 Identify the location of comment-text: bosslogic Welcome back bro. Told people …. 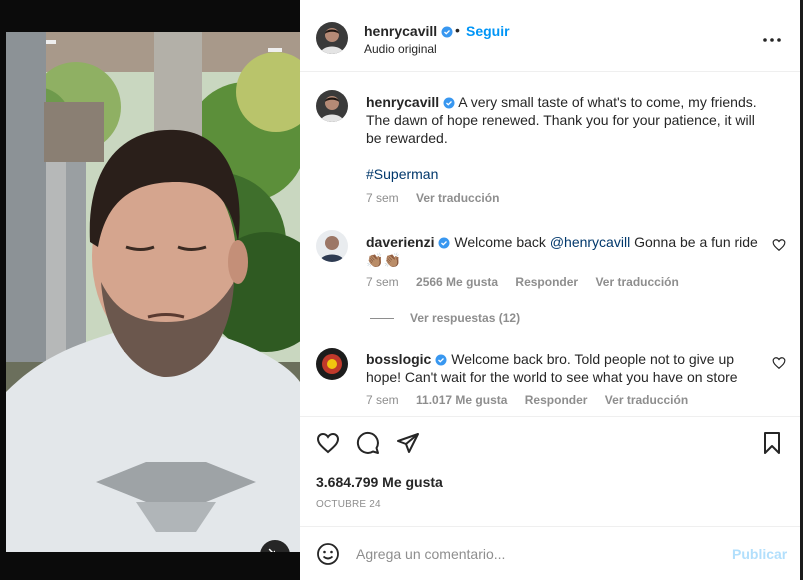
(563, 368).